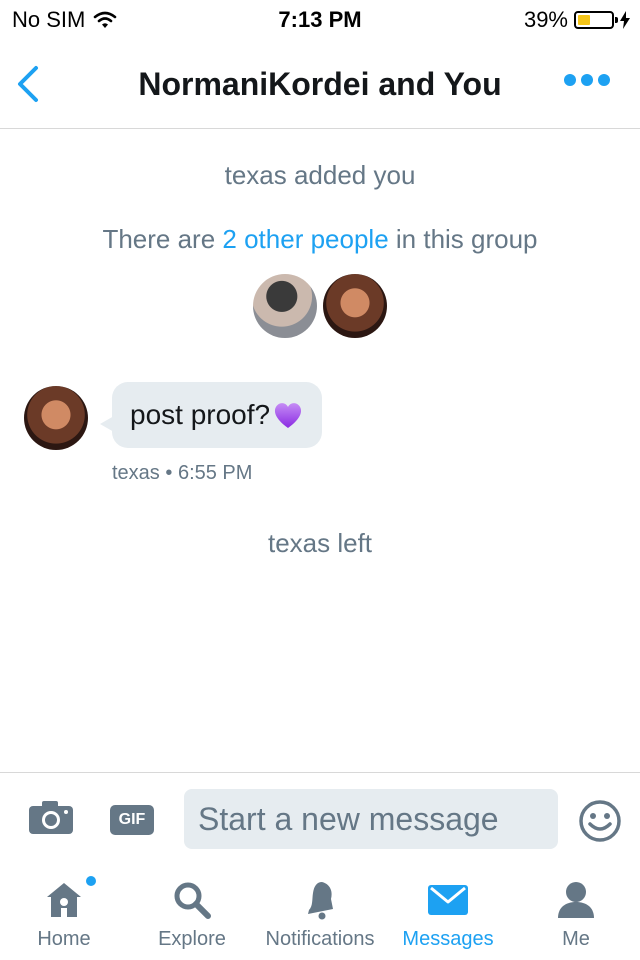 The height and width of the screenshot is (960, 640). I want to click on battery-percent: 39%, so click(545, 19).